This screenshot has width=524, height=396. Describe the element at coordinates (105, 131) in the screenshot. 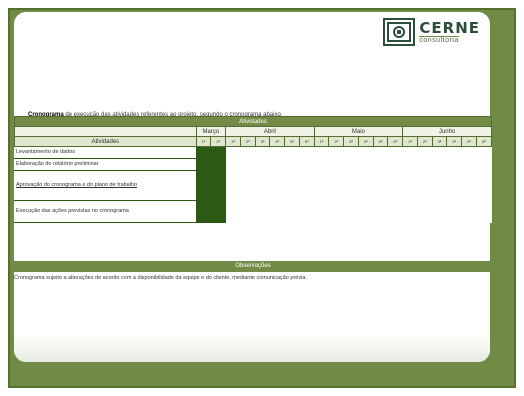

I see `months-spacer` at that location.